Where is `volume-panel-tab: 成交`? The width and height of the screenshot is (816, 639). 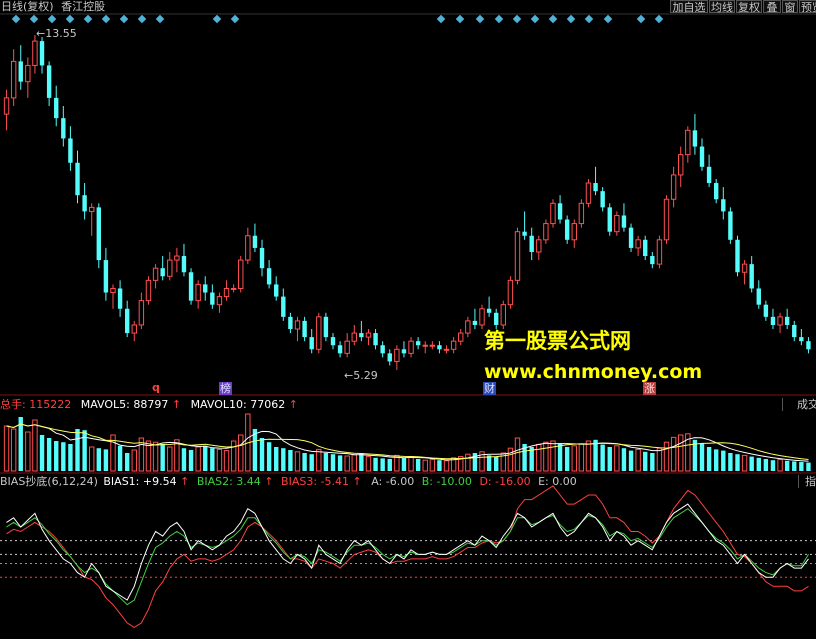 volume-panel-tab: 成交 is located at coordinates (799, 404).